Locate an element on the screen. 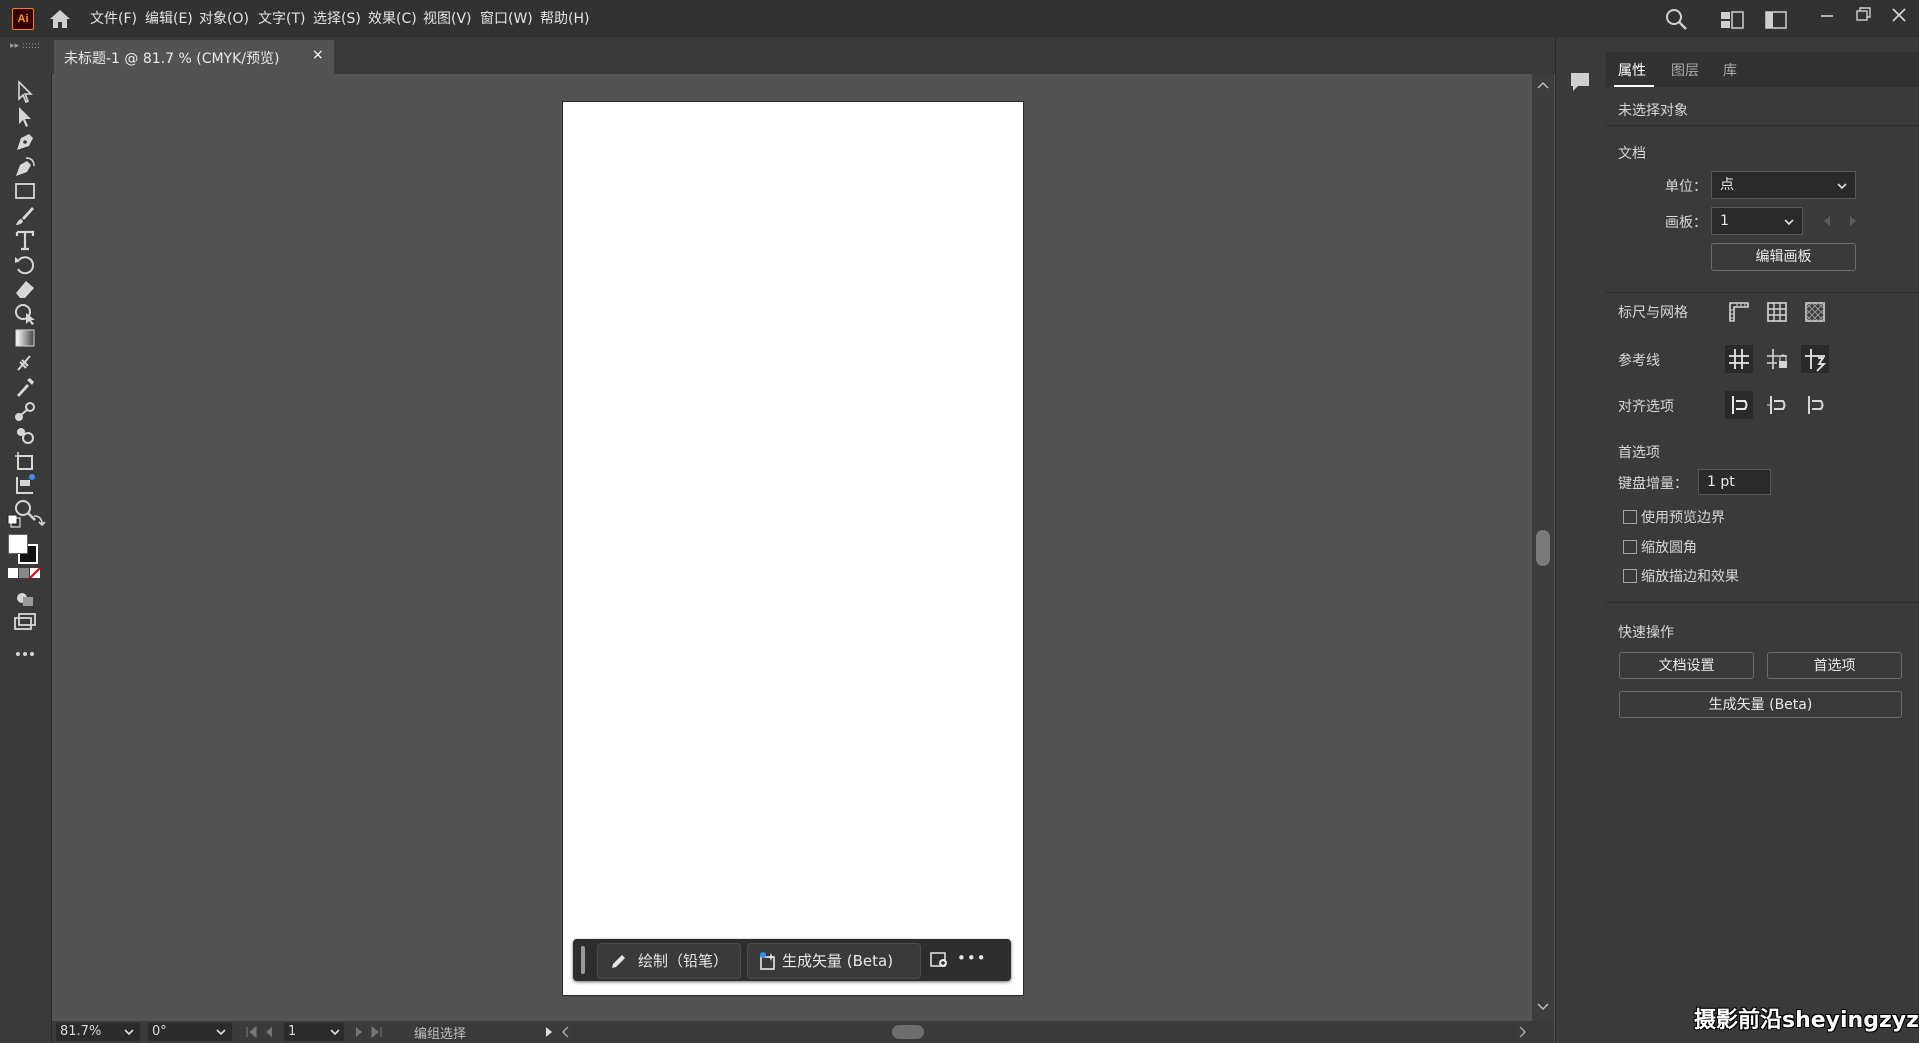  snap-to-pixel-icon is located at coordinates (1815, 405).